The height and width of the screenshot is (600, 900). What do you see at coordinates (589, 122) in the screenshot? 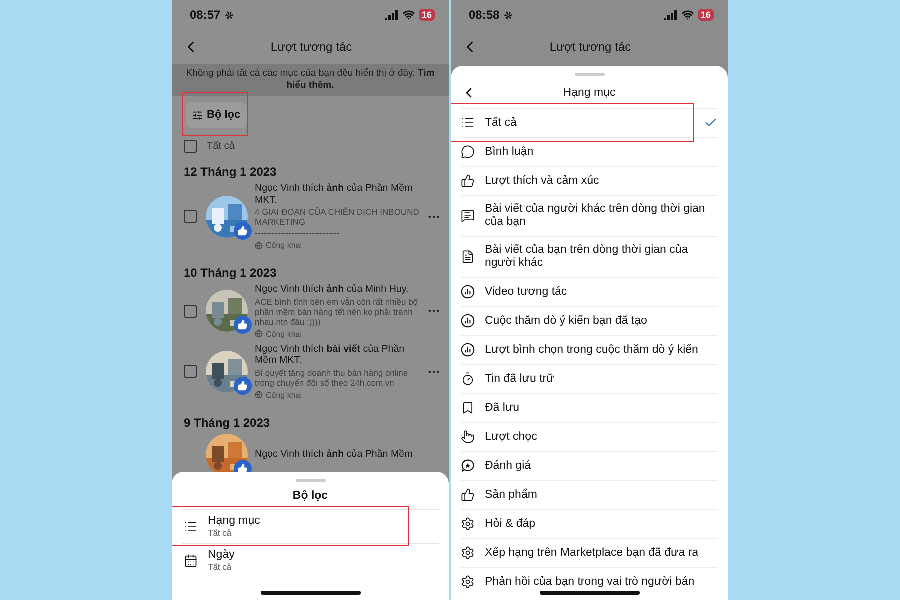
I see `category-option: Tất cả` at bounding box center [589, 122].